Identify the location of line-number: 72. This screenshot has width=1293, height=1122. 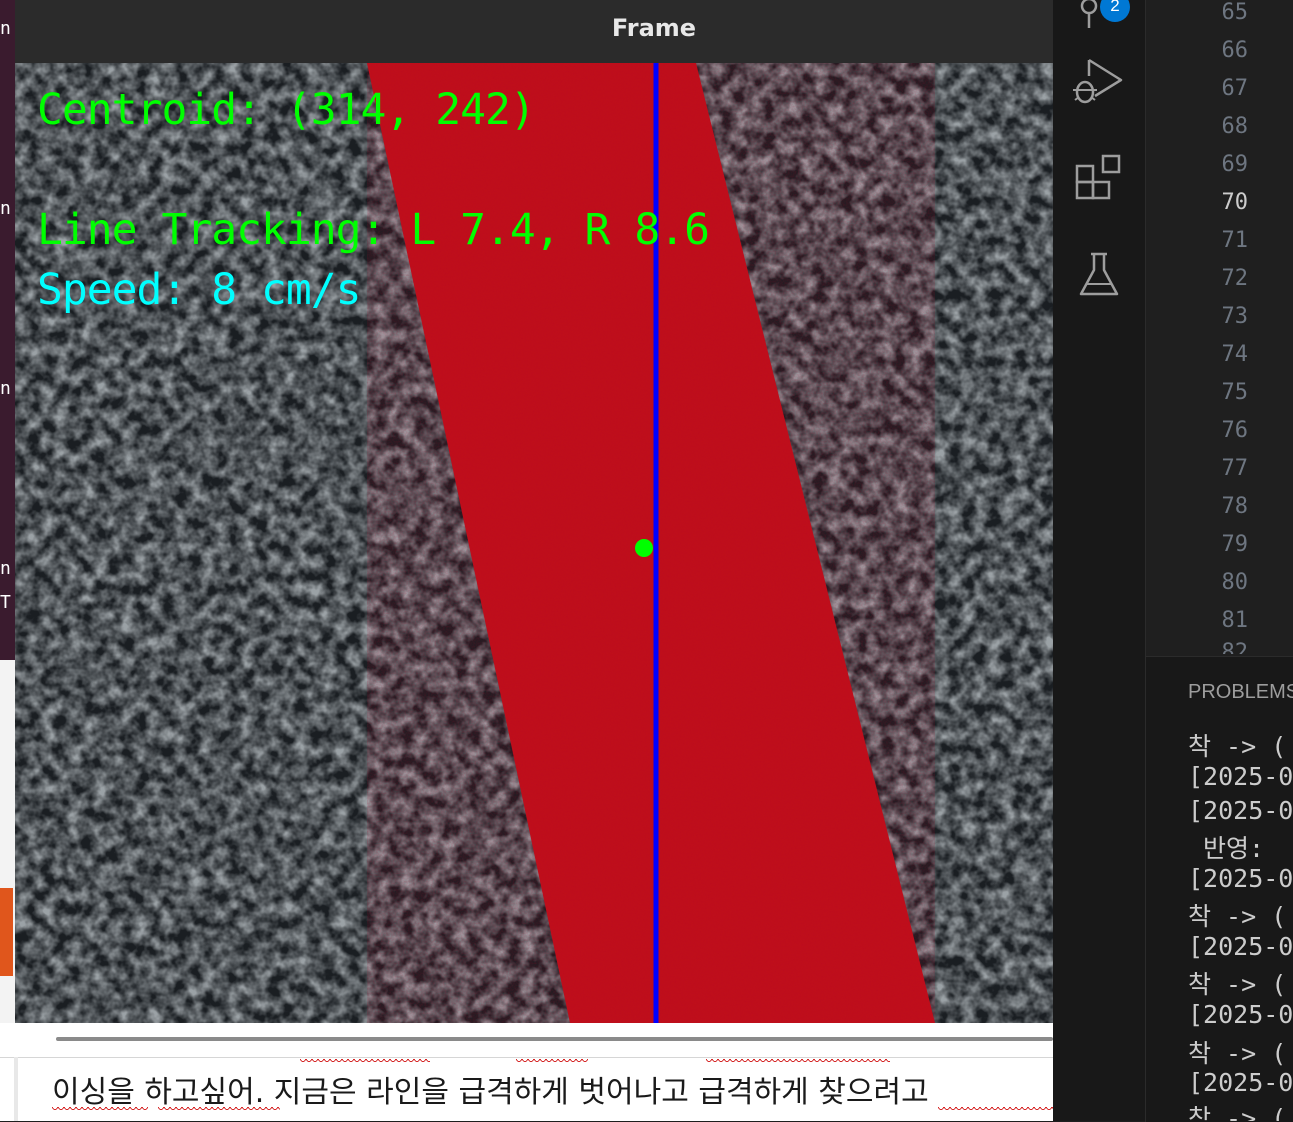
(1235, 278).